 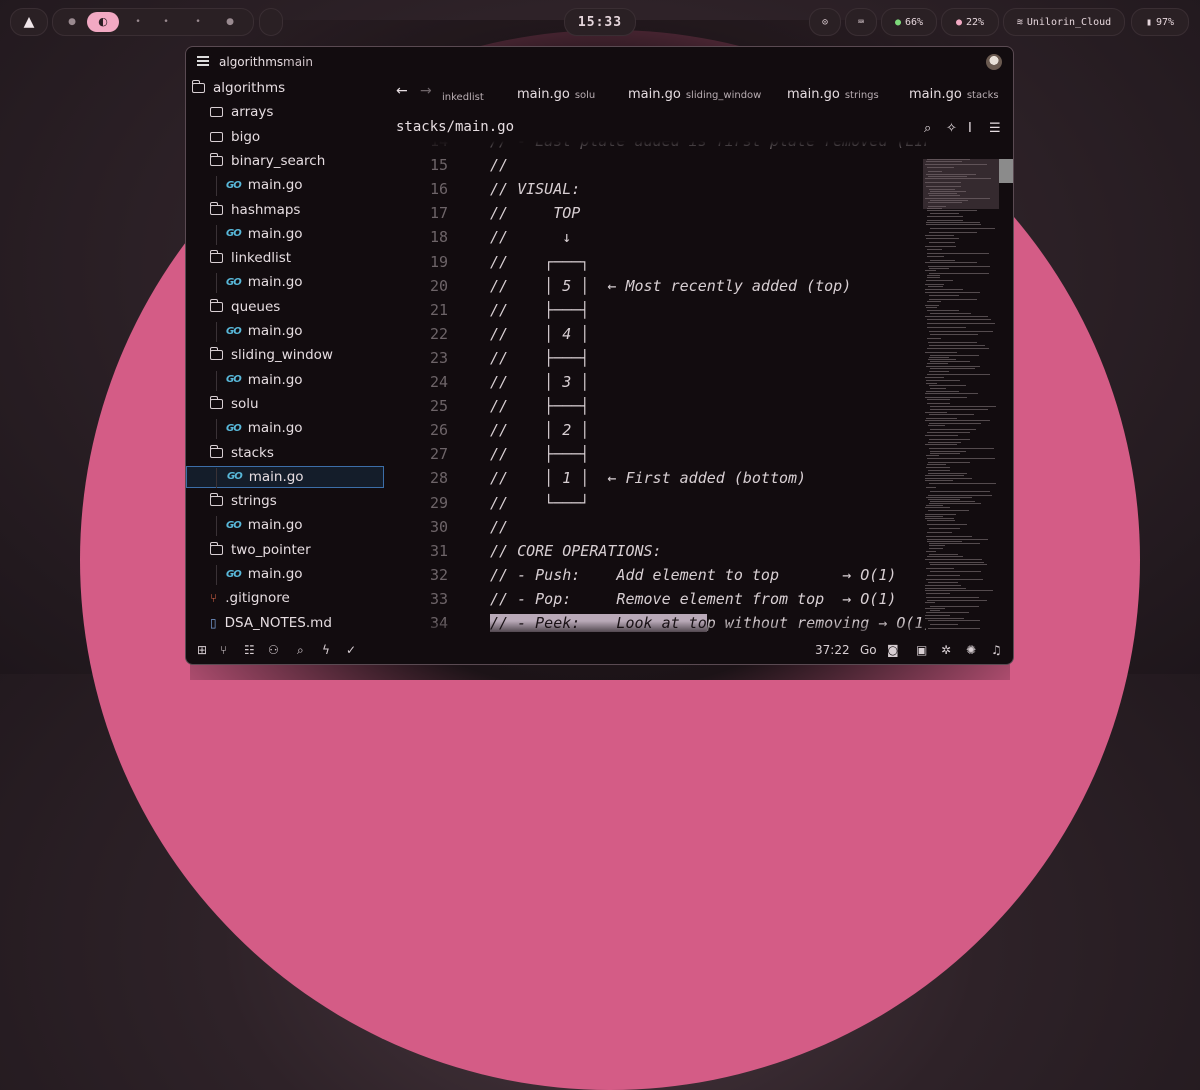 What do you see at coordinates (271, 22) in the screenshot?
I see `empty-slot` at bounding box center [271, 22].